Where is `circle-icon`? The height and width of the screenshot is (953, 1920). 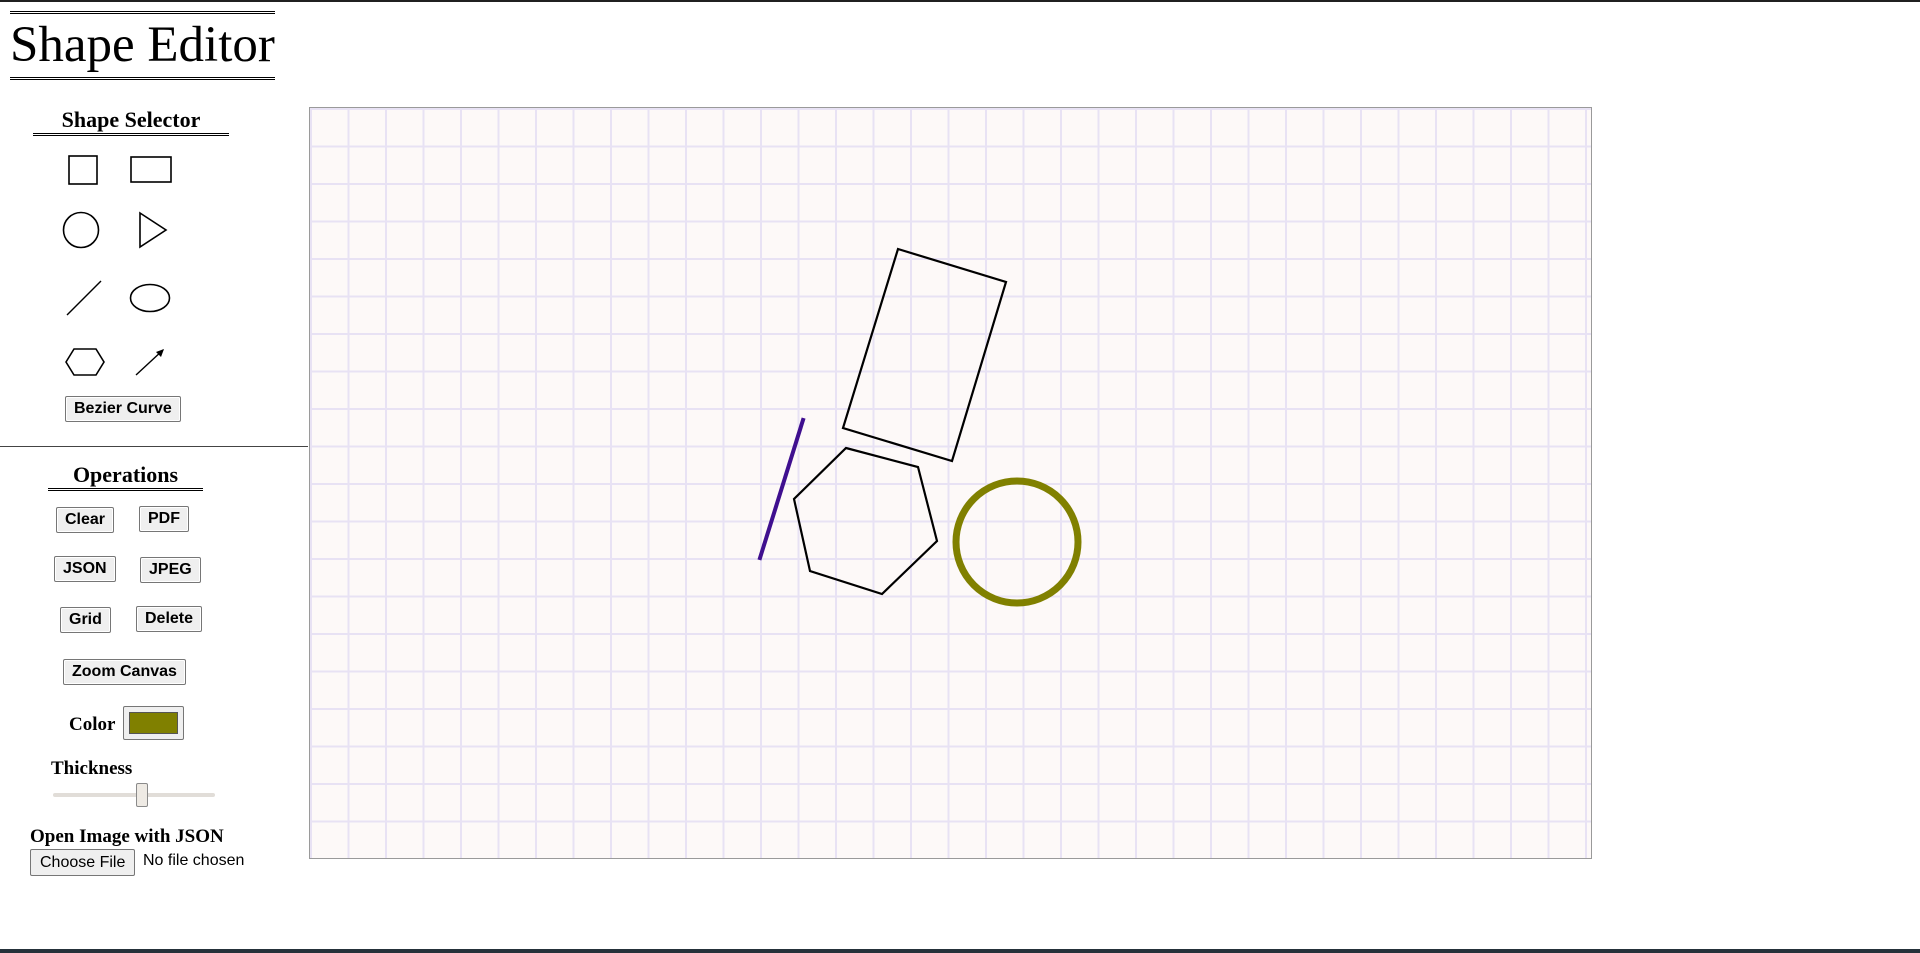 circle-icon is located at coordinates (81, 230).